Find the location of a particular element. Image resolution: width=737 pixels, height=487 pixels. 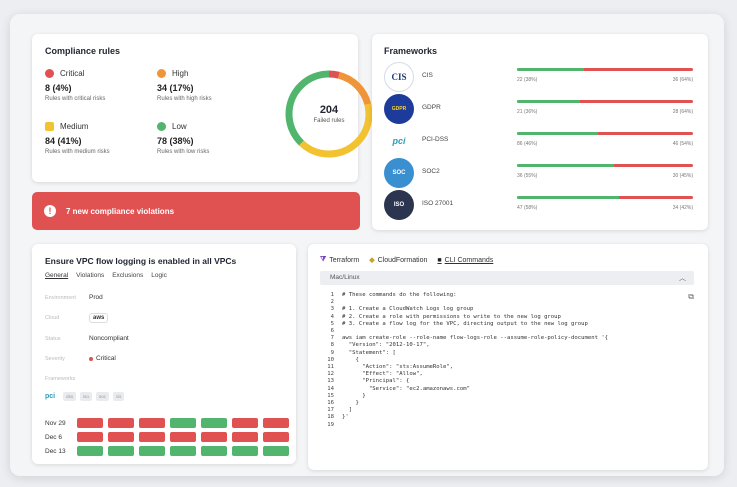

tab-general: General is located at coordinates (56, 275).